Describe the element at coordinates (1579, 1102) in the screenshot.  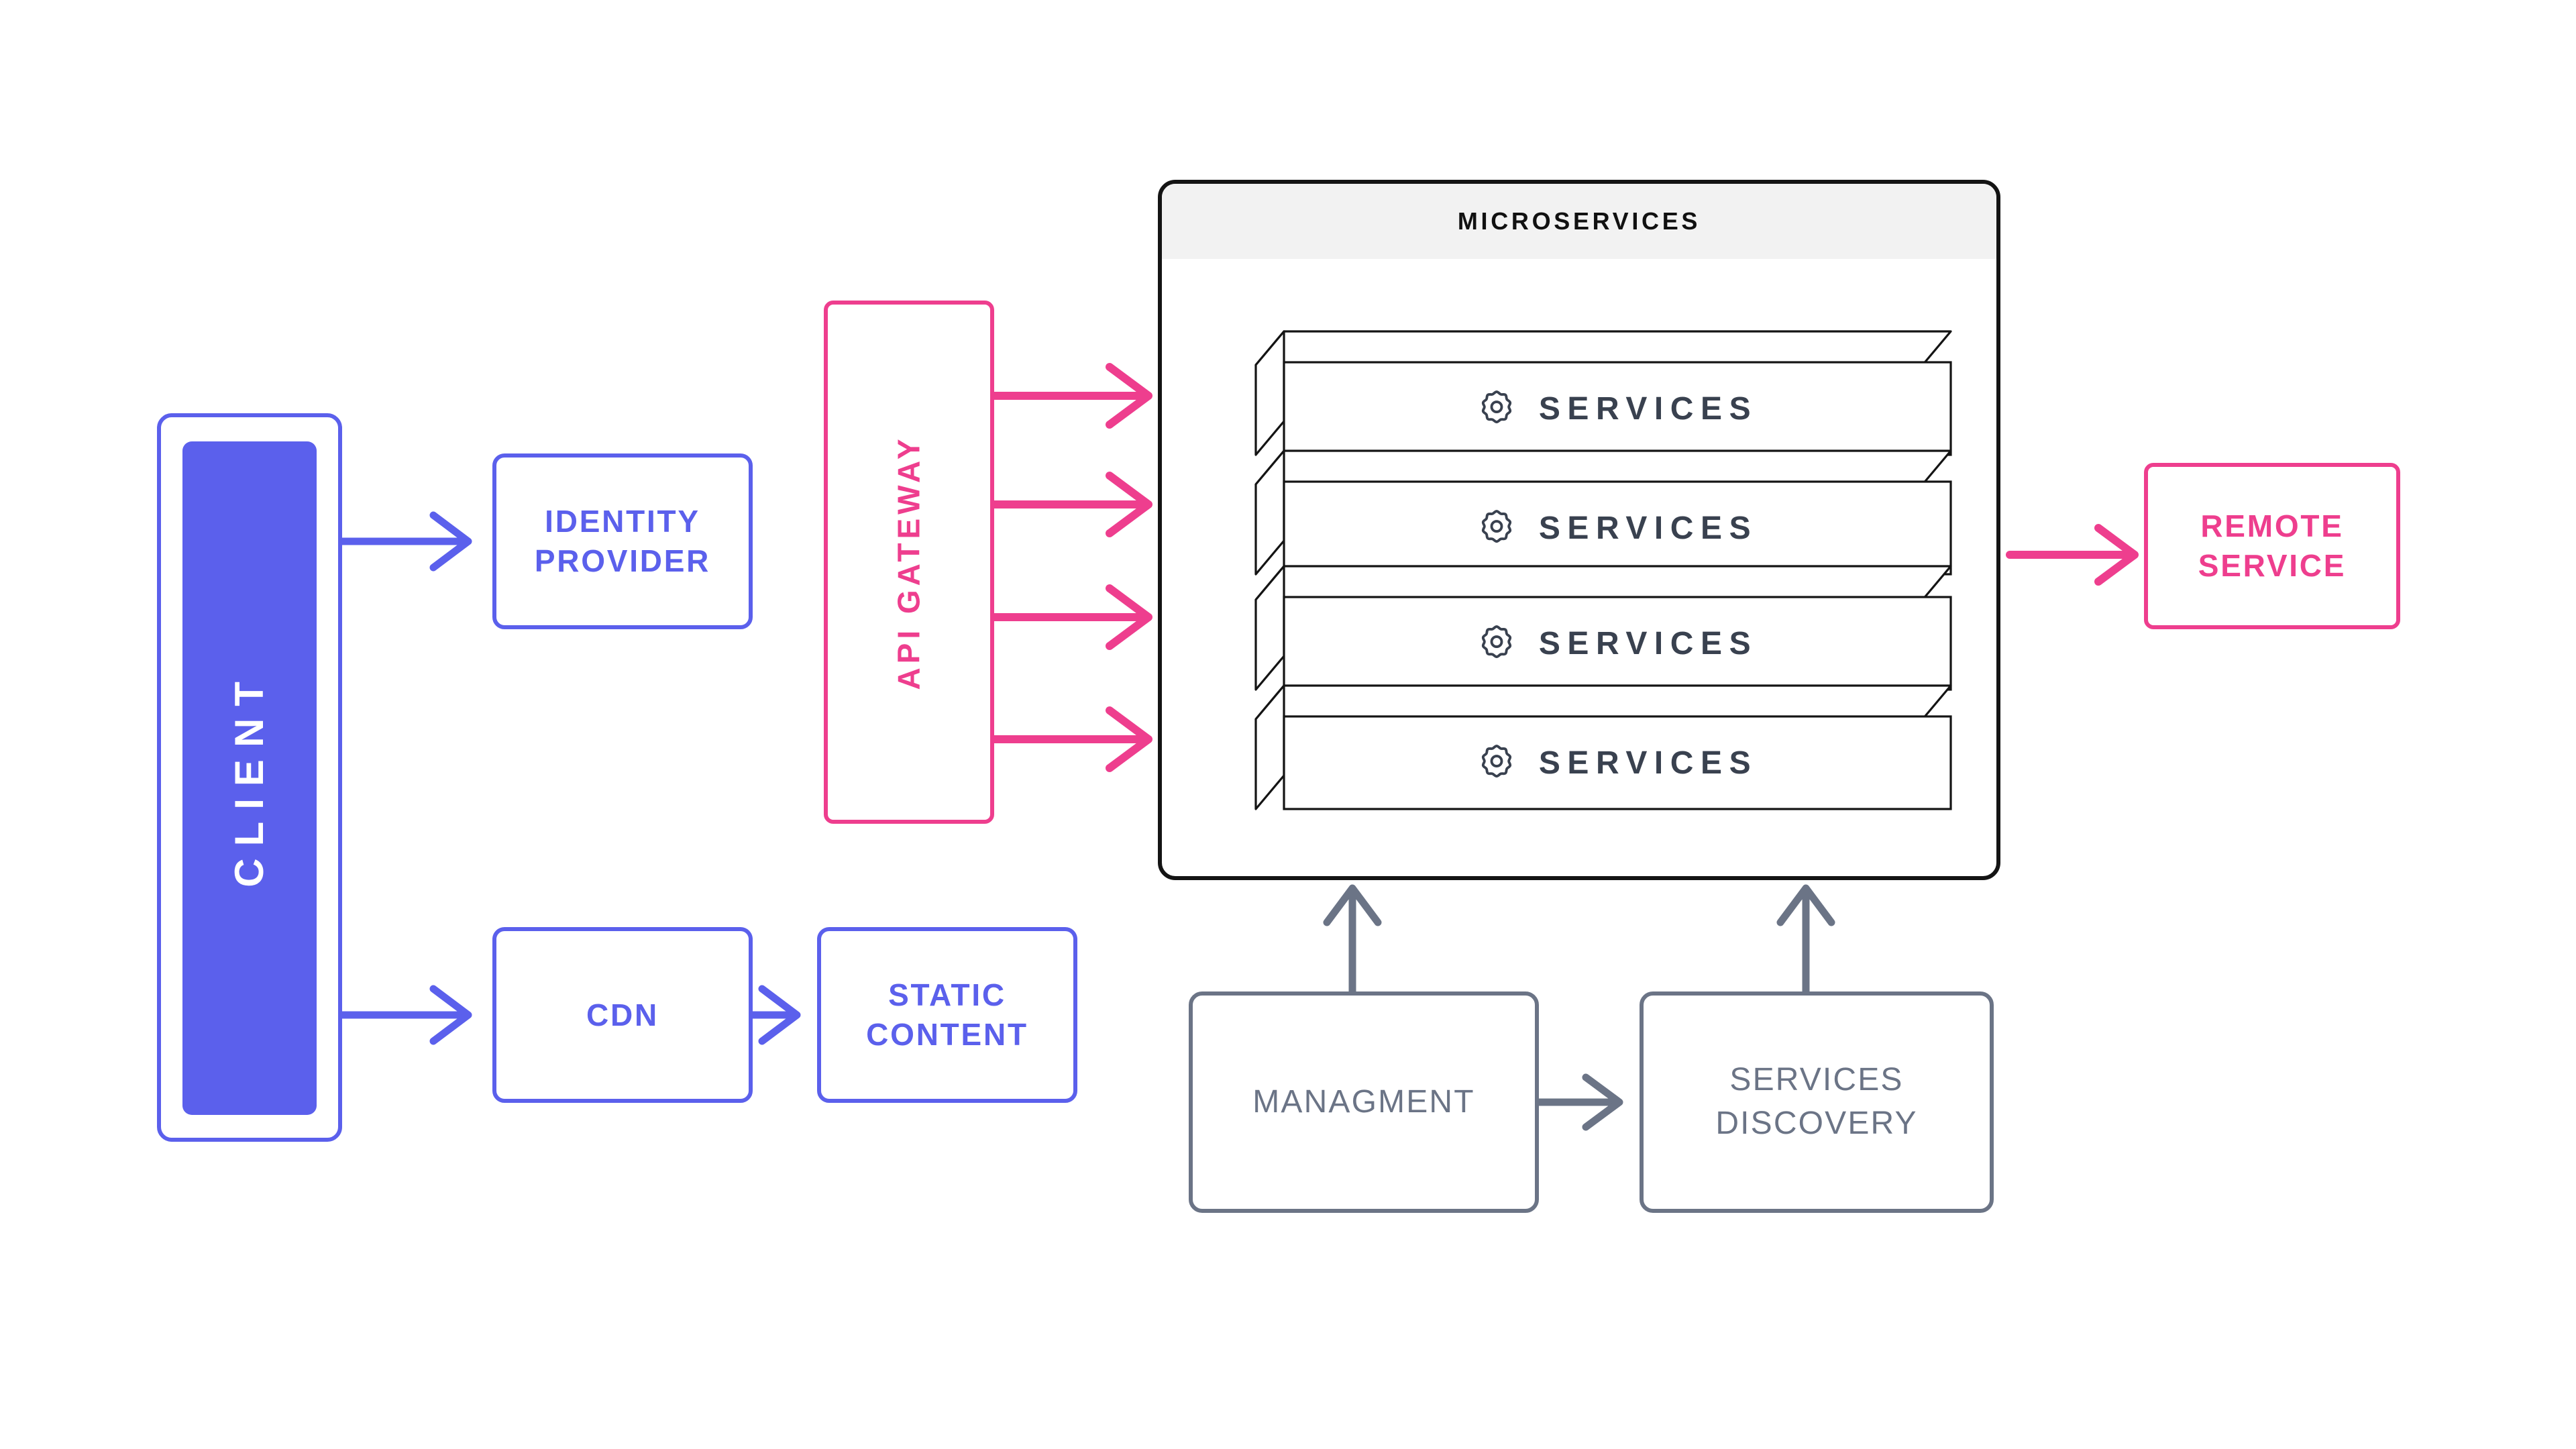
I see `connector-managment-to-services-discovery` at that location.